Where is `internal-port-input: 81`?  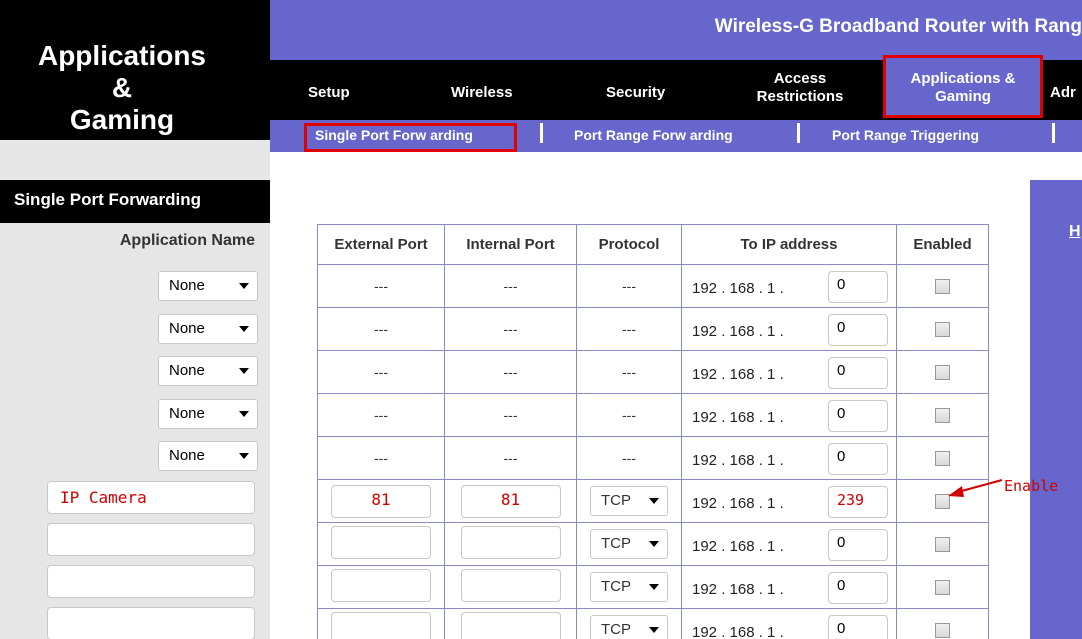
internal-port-input: 81 is located at coordinates (510, 501).